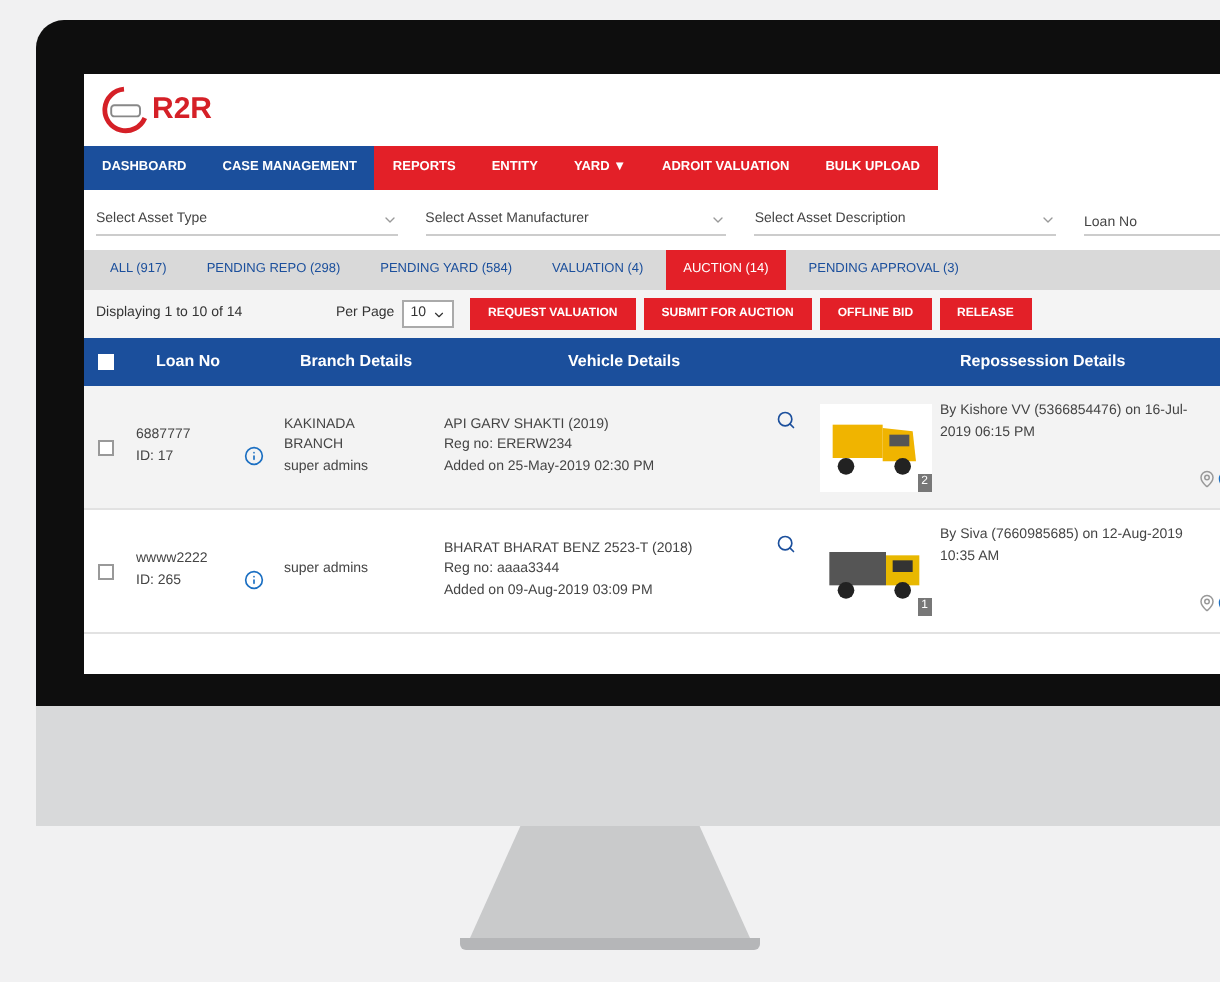  I want to click on column-header: Branch Details, so click(356, 362).